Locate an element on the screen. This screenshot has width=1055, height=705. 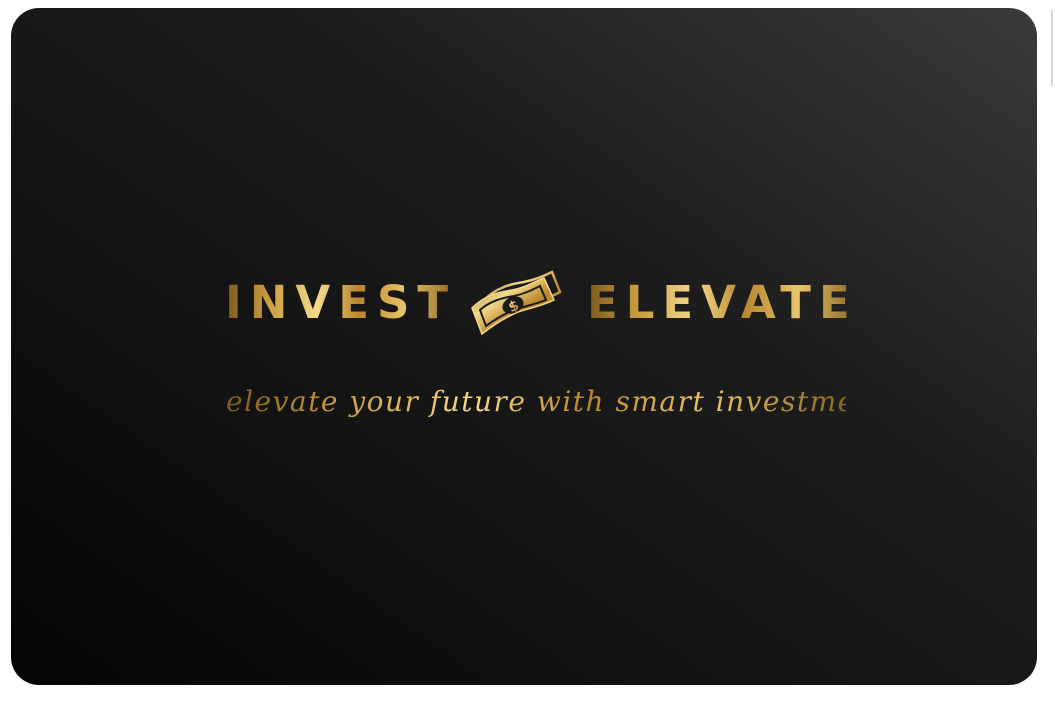
brand-word-elevate: ELEVATE is located at coordinates (722, 302).